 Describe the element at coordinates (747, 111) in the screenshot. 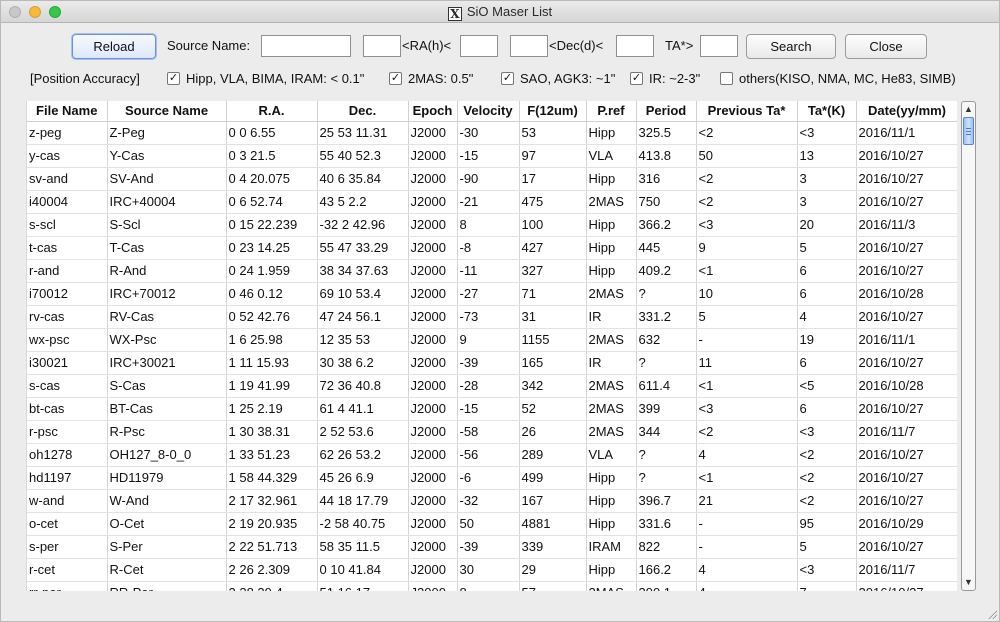

I see `column-header: Previous Ta*` at that location.